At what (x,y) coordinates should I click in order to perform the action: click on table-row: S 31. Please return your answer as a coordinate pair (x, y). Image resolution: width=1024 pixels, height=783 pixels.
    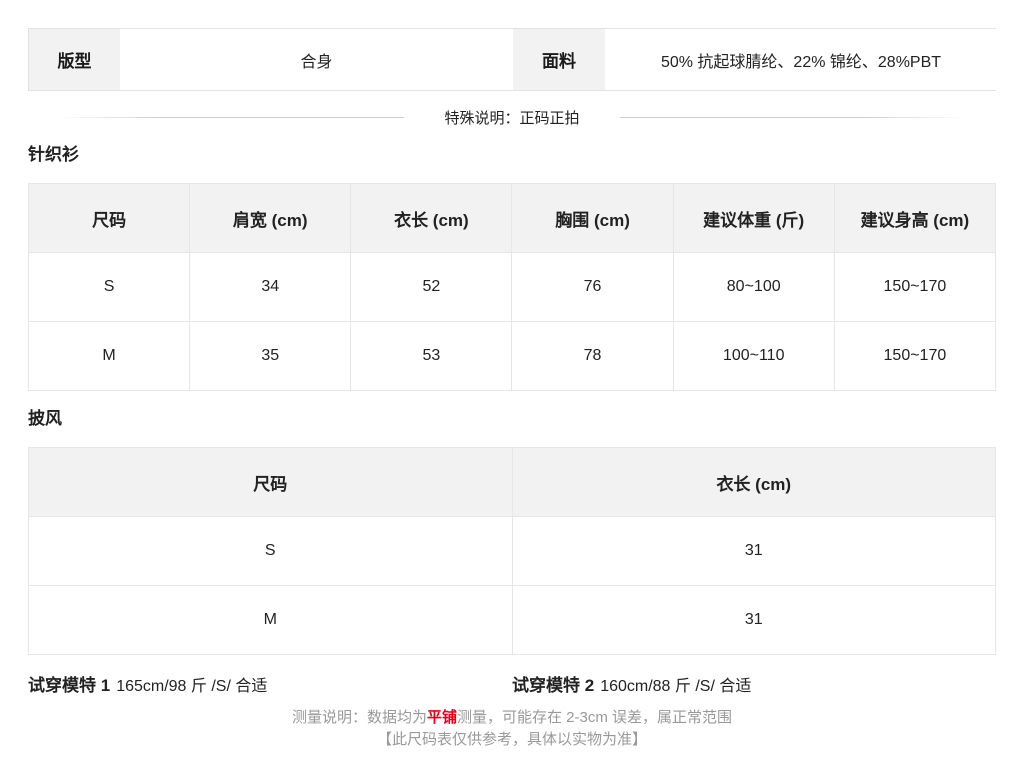
    Looking at the image, I should click on (512, 551).